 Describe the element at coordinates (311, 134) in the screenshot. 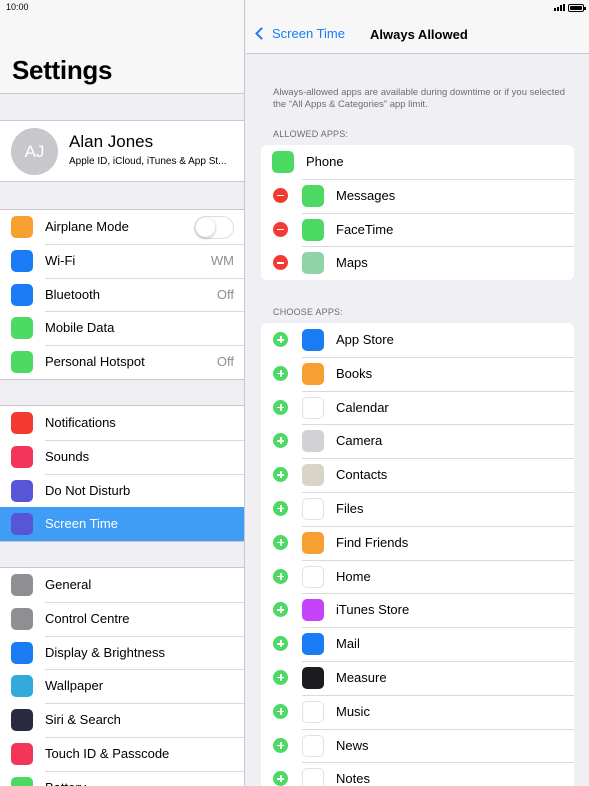

I see `allowed-apps-header: ALLOWED APPS:` at that location.